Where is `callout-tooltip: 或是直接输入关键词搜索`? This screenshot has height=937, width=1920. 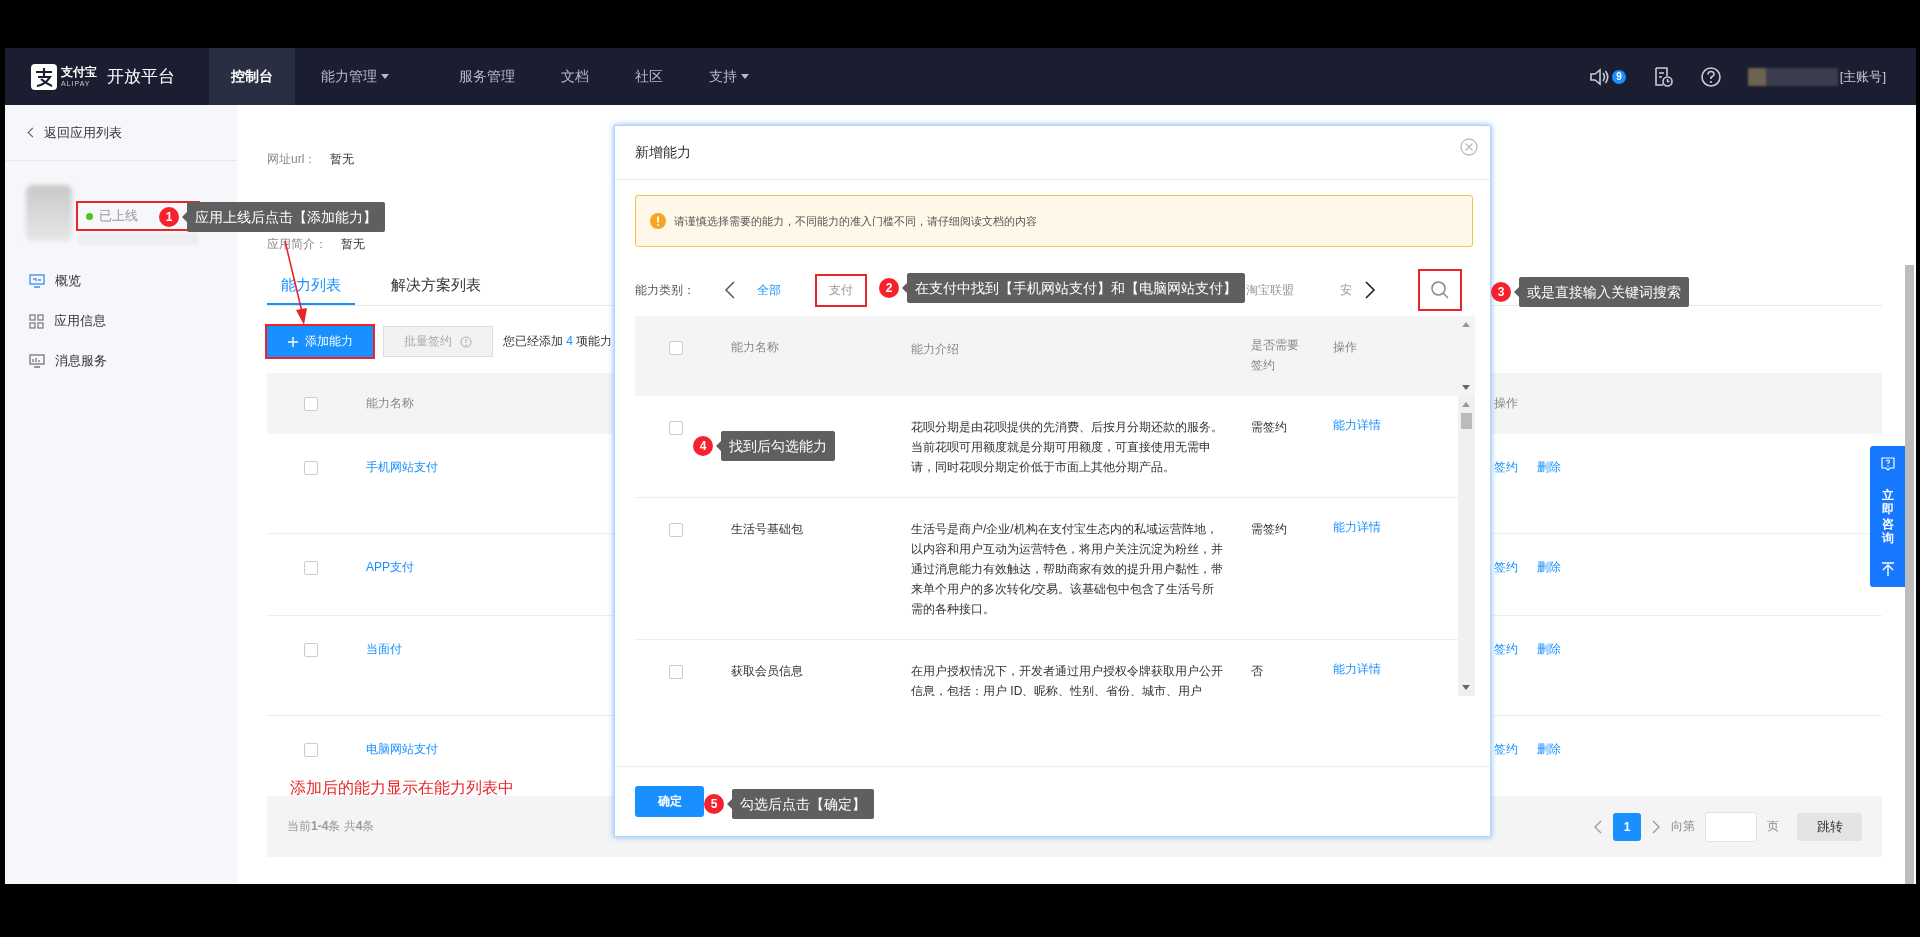 callout-tooltip: 或是直接输入关键词搜索 is located at coordinates (1604, 292).